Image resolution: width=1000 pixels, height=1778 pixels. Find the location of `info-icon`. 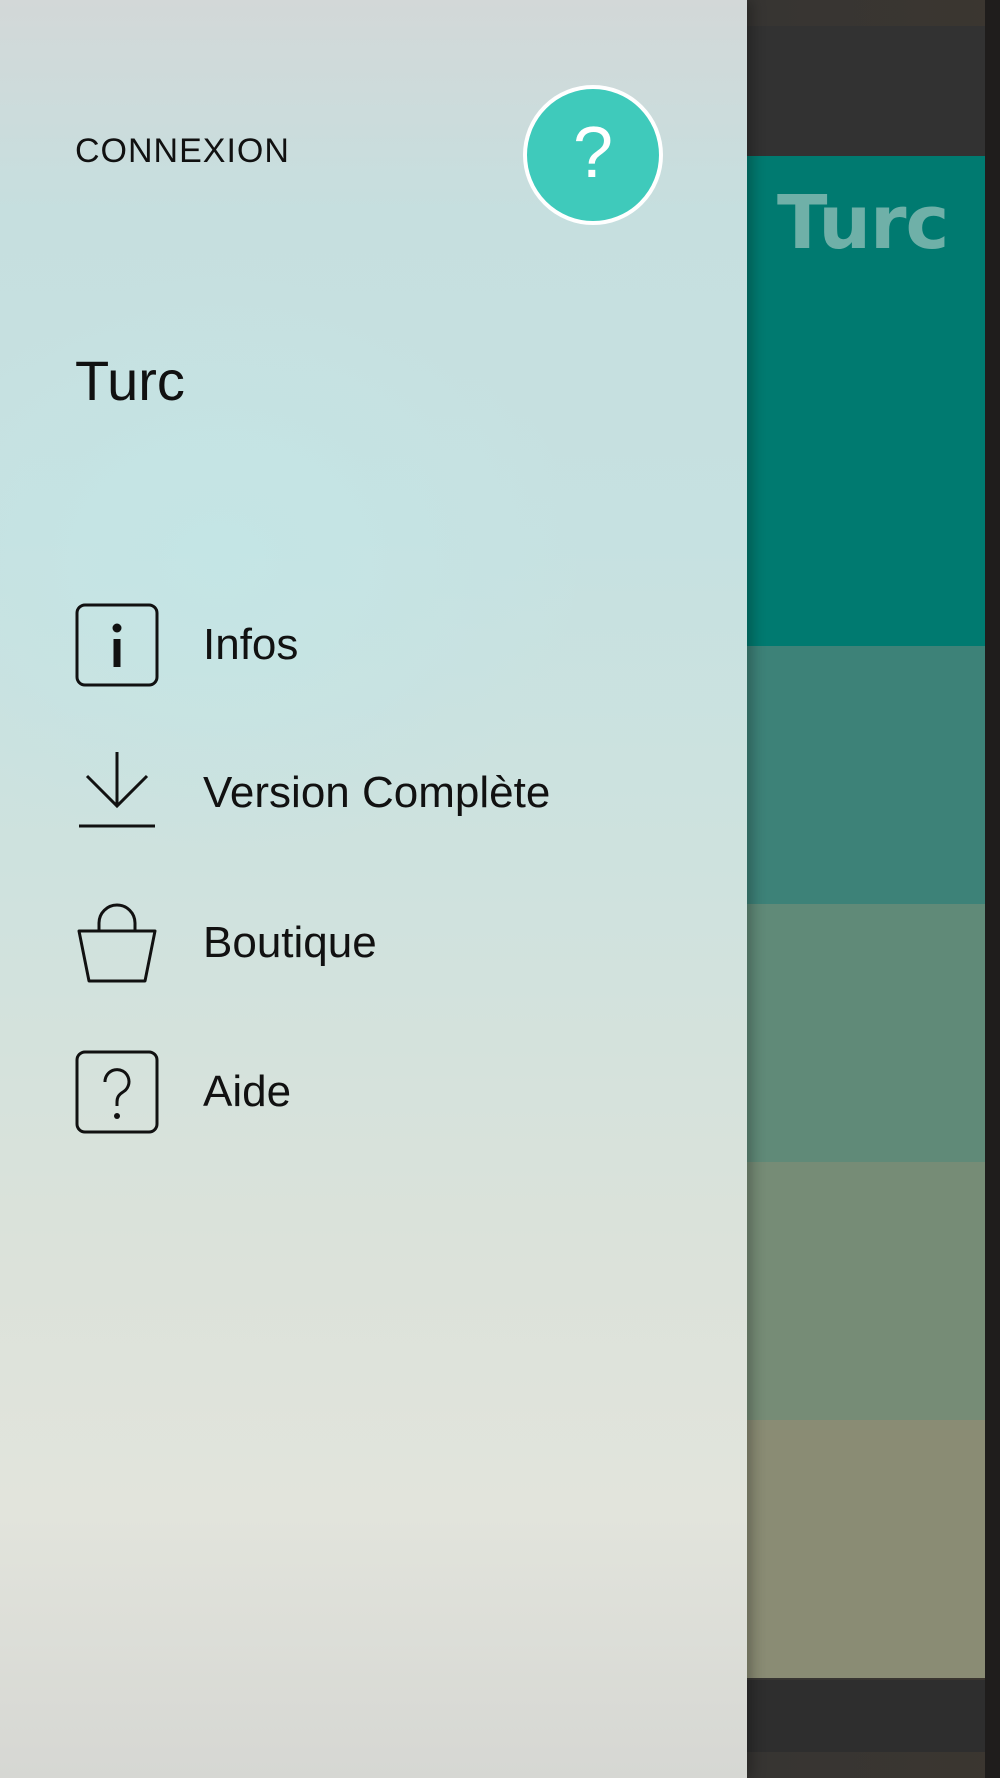

info-icon is located at coordinates (117, 645).